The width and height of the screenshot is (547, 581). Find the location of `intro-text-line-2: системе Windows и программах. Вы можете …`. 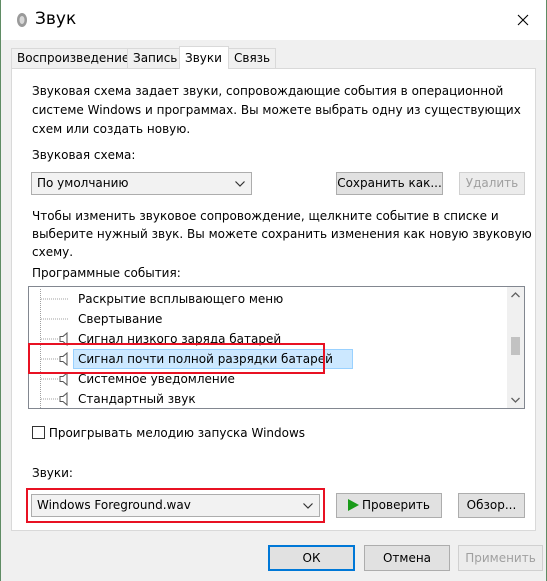

intro-text-line-2: системе Windows и программах. Вы можете … is located at coordinates (276, 110).